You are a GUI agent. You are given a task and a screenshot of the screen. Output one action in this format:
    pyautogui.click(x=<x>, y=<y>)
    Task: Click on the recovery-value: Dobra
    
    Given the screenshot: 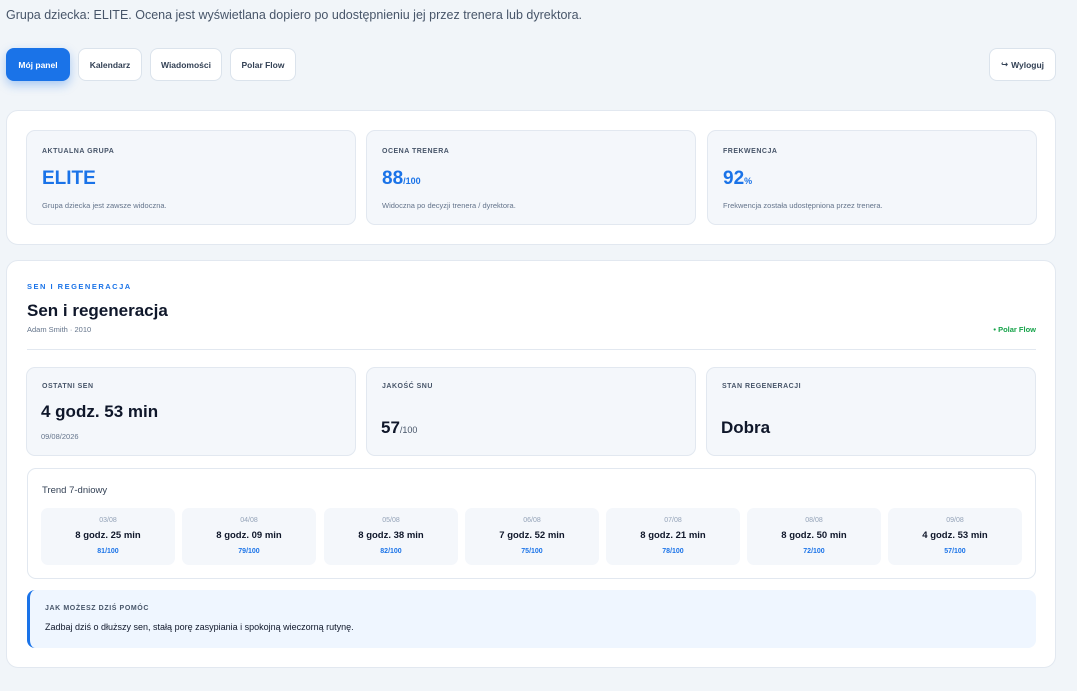 What is the action you would take?
    pyautogui.click(x=746, y=427)
    